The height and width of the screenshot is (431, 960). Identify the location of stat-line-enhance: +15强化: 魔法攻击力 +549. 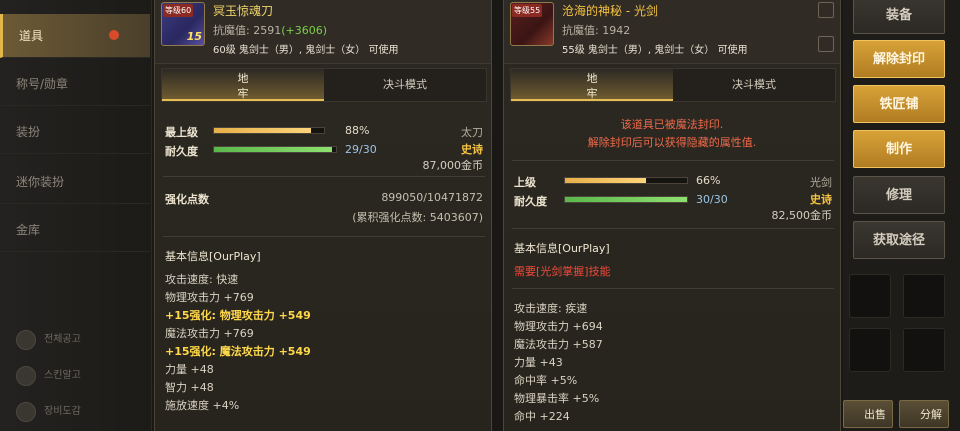
(238, 351).